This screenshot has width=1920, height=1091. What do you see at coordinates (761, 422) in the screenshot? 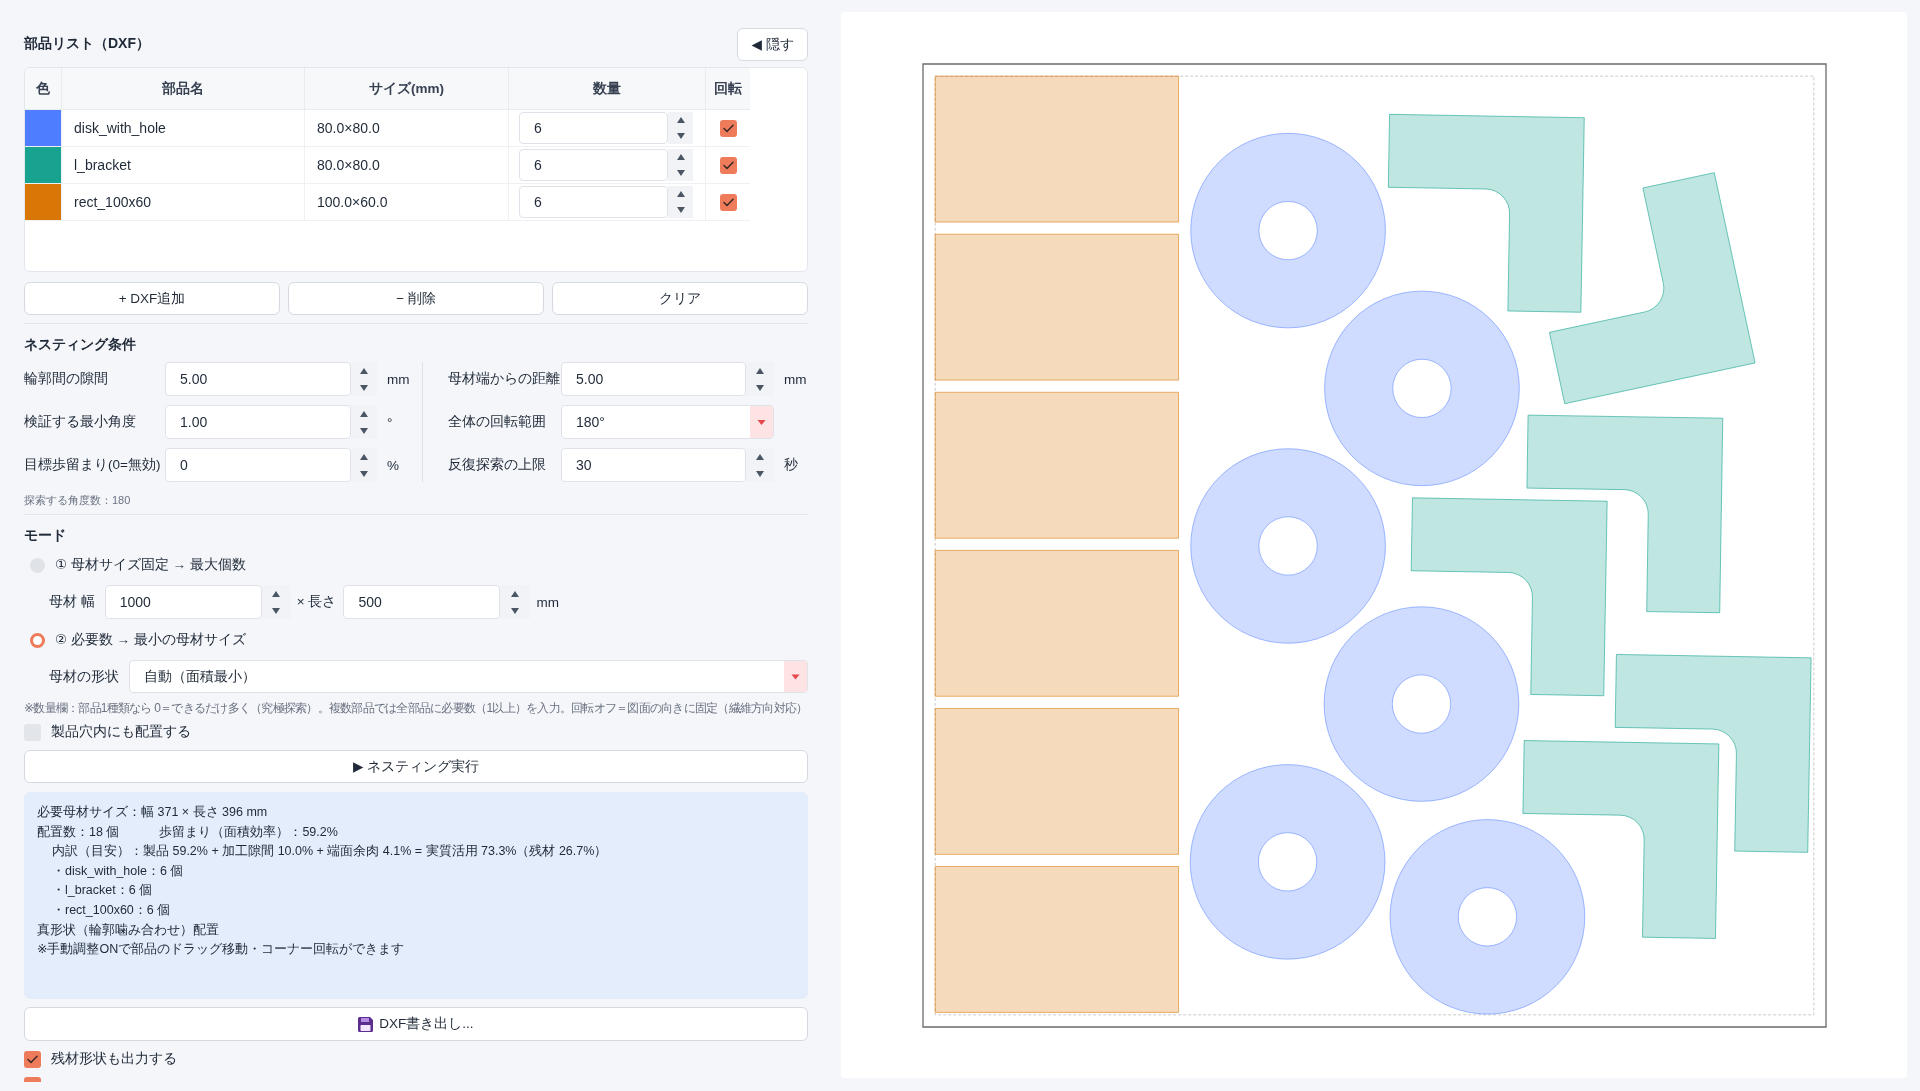
I see `dropdown-caret-icon` at bounding box center [761, 422].